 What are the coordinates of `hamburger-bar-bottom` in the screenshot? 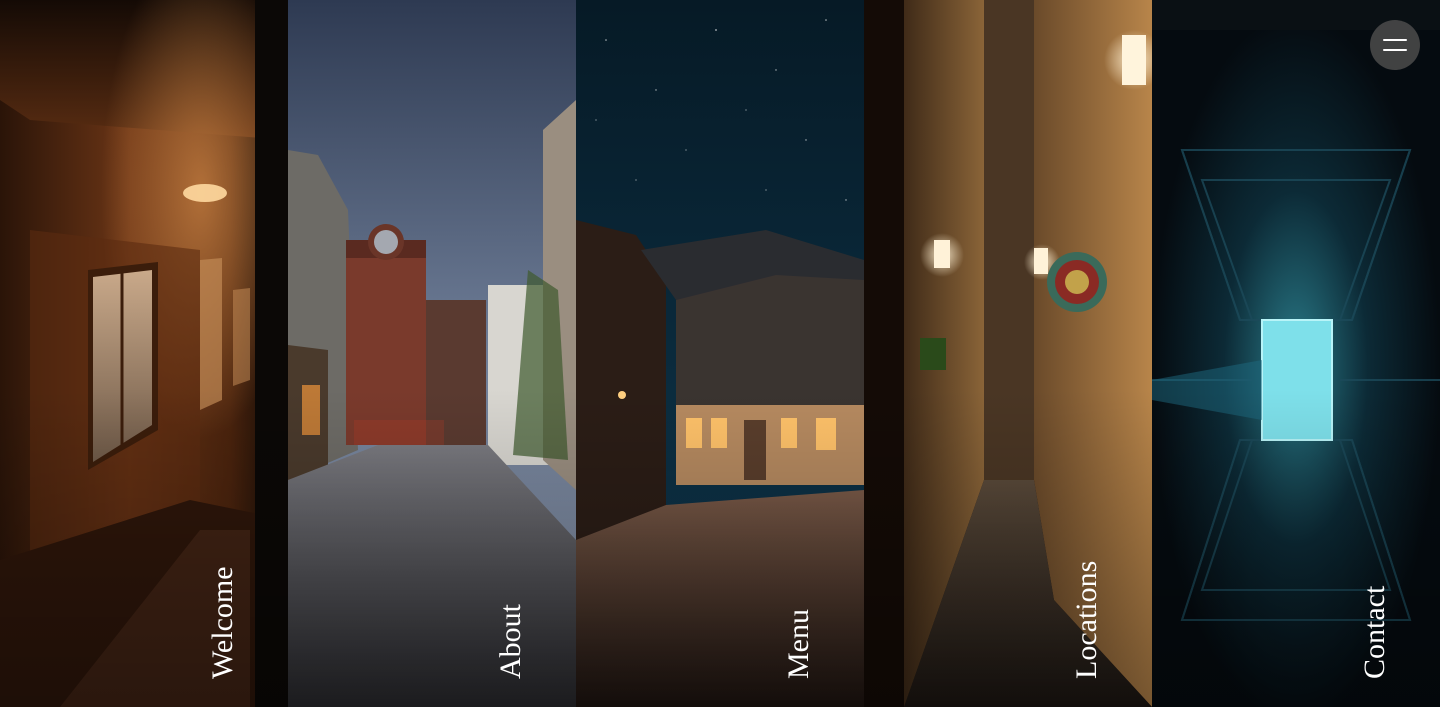 It's located at (1395, 50).